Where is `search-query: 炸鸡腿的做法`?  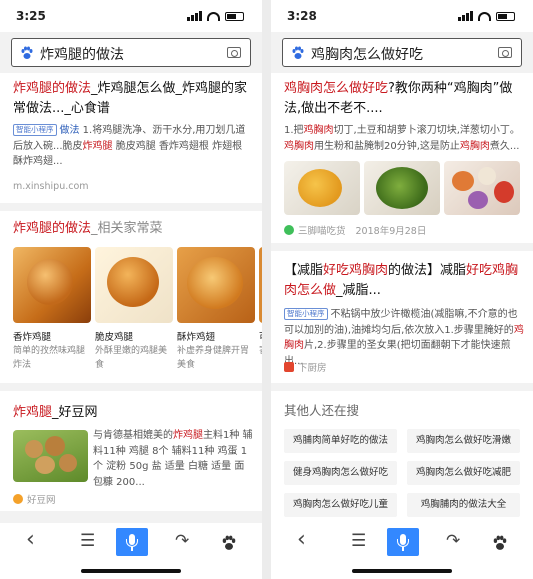
search-query: 炸鸡腿的做法 is located at coordinates (82, 55).